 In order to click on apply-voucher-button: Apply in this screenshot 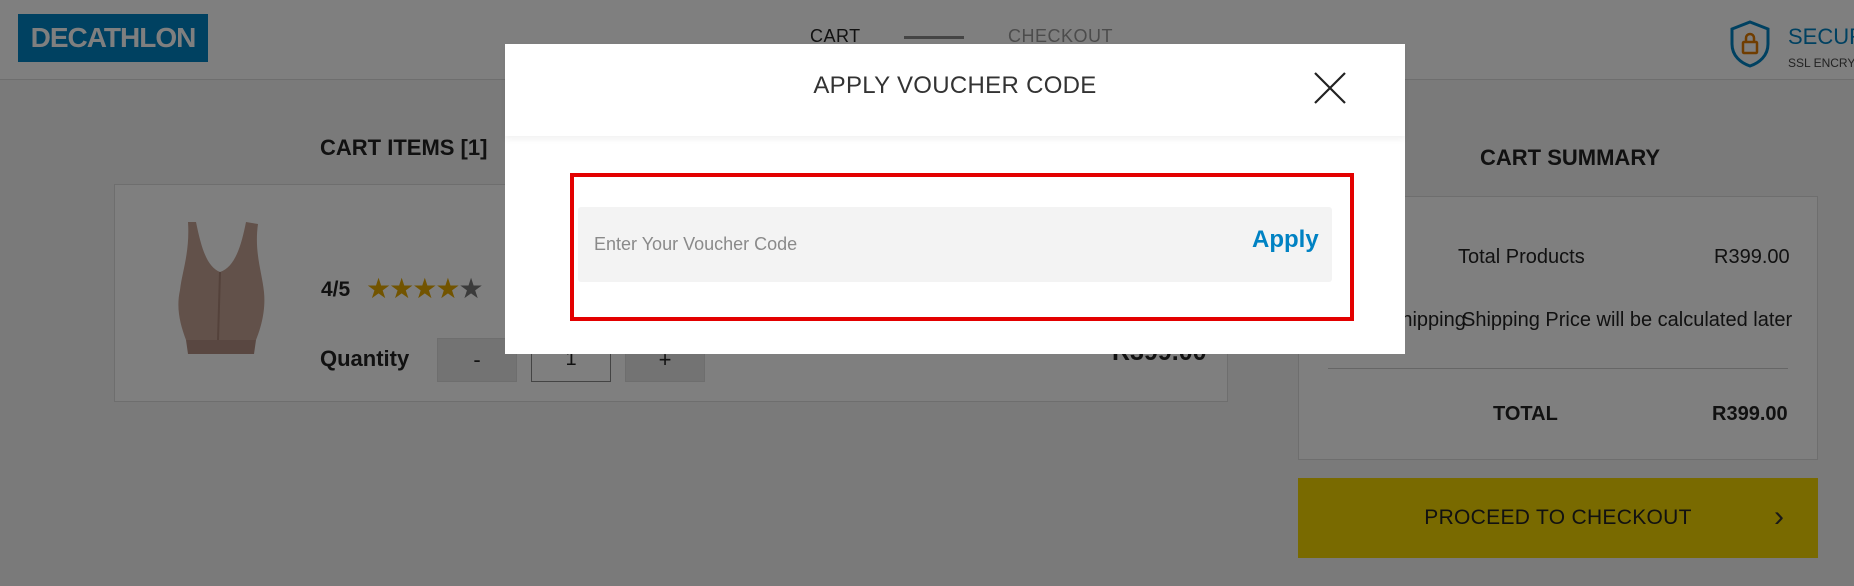, I will do `click(1285, 240)`.